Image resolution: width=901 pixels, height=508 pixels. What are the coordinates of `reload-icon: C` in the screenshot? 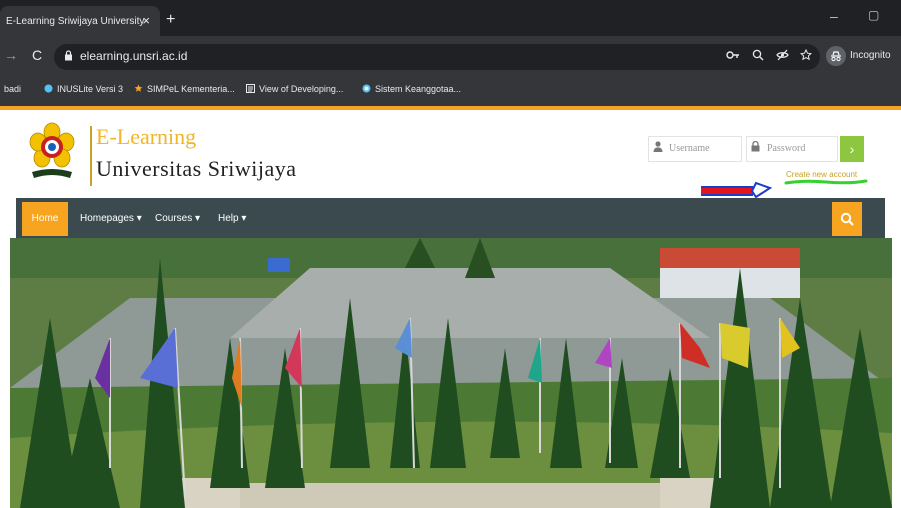 It's located at (37, 55).